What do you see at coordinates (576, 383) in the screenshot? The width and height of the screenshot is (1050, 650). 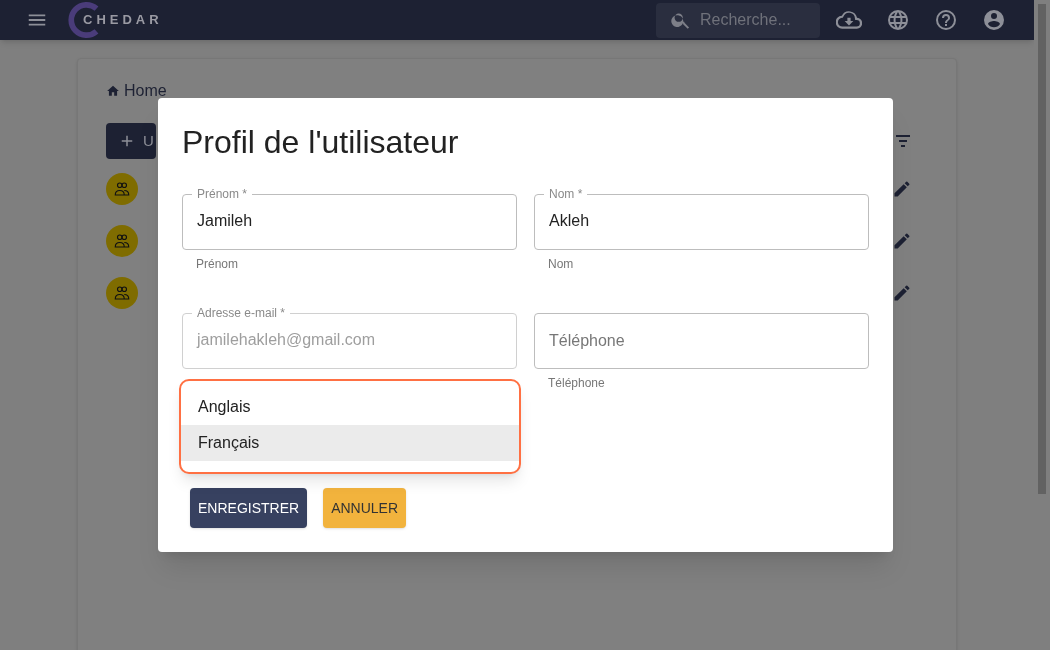 I see `helper-text: Téléphone` at bounding box center [576, 383].